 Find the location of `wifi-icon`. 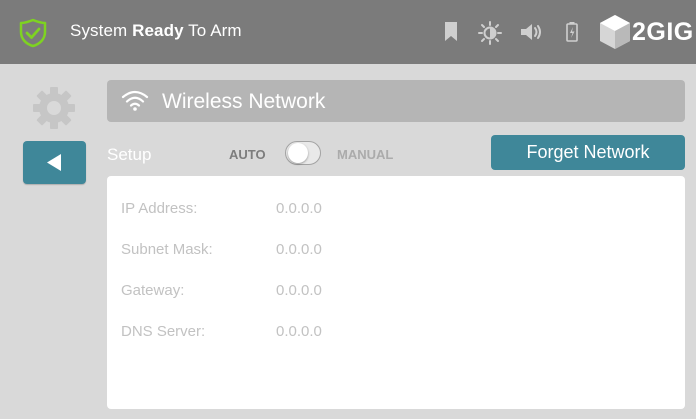

wifi-icon is located at coordinates (135, 100).